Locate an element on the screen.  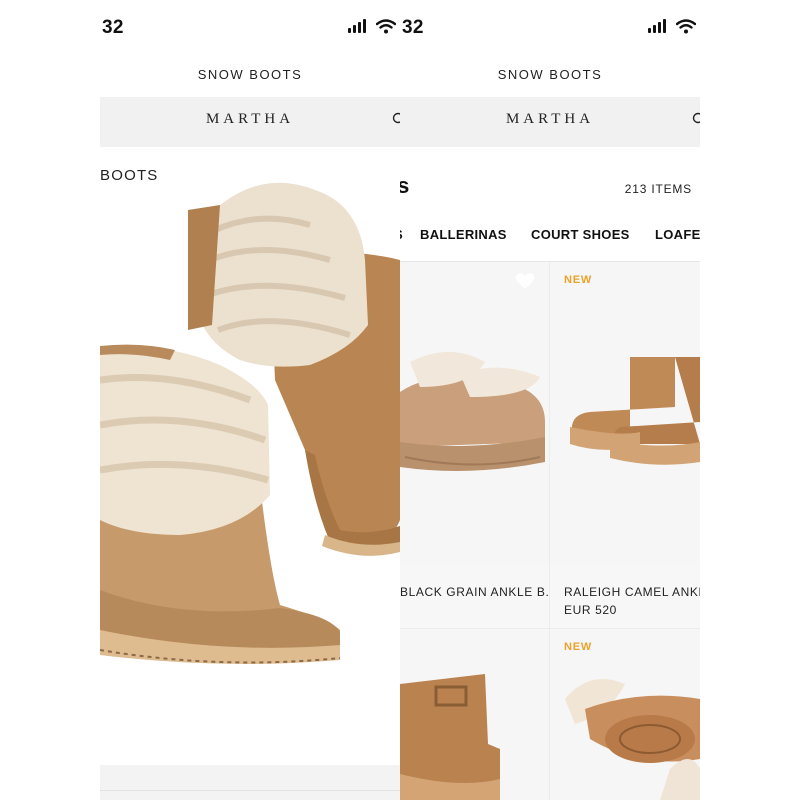
bottom-strip is located at coordinates (250, 782).